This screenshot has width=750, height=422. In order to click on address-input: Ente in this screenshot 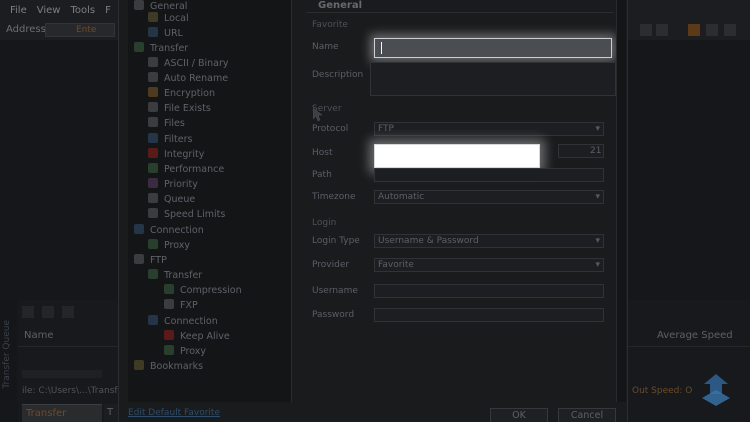, I will do `click(80, 30)`.